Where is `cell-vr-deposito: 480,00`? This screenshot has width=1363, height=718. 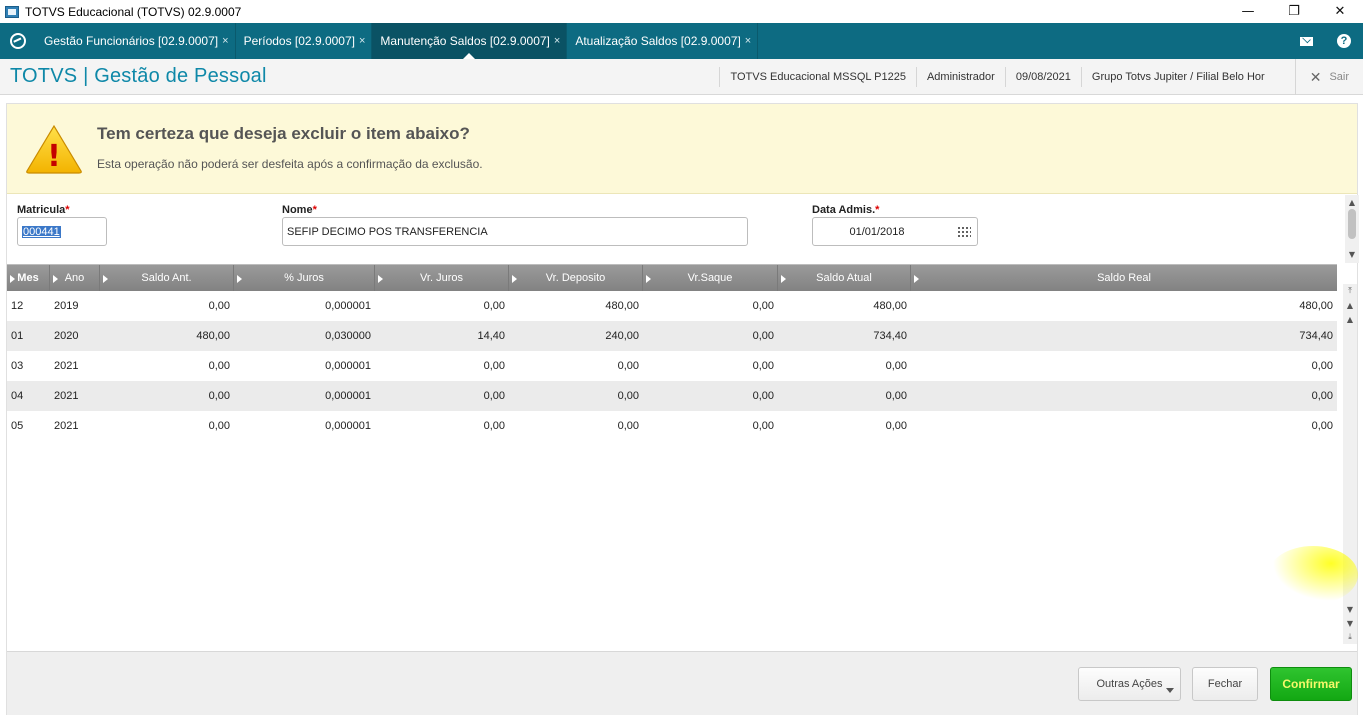
cell-vr-deposito: 480,00 is located at coordinates (622, 306).